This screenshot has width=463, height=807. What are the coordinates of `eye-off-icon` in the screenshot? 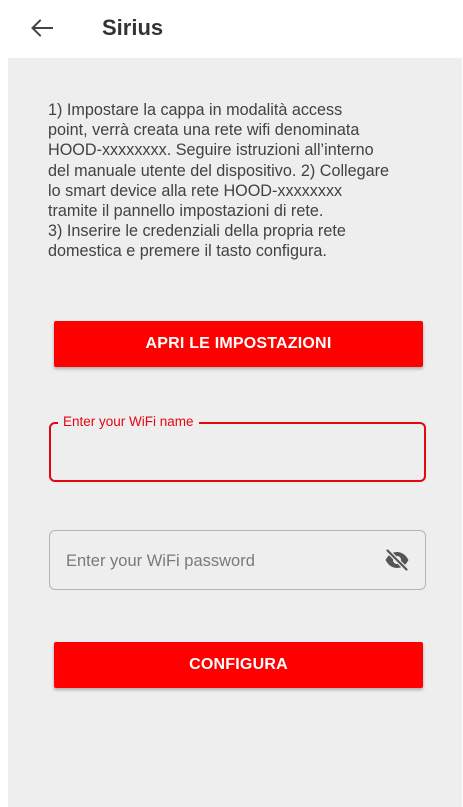 It's located at (397, 560).